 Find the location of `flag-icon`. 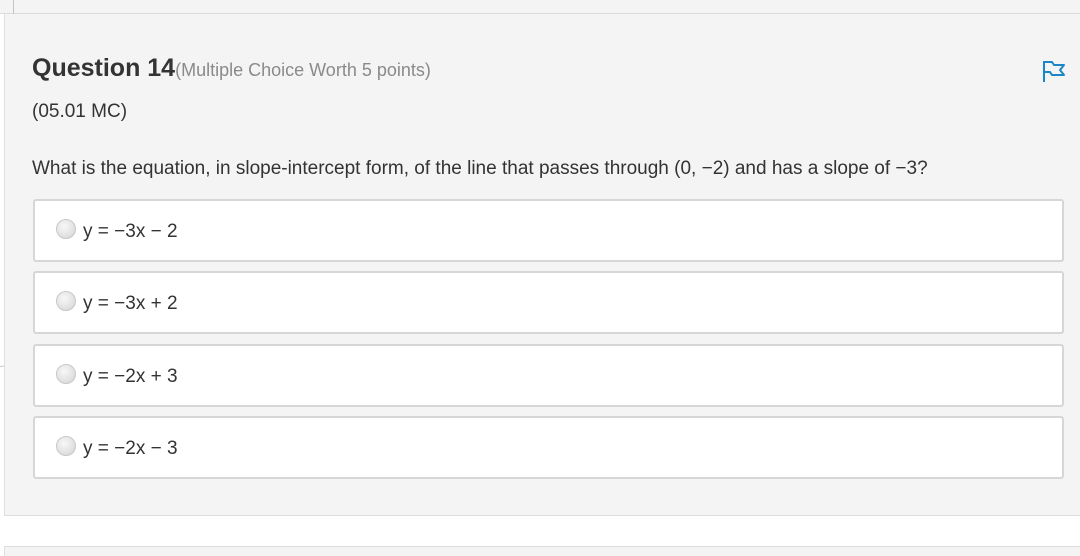

flag-icon is located at coordinates (1054, 71).